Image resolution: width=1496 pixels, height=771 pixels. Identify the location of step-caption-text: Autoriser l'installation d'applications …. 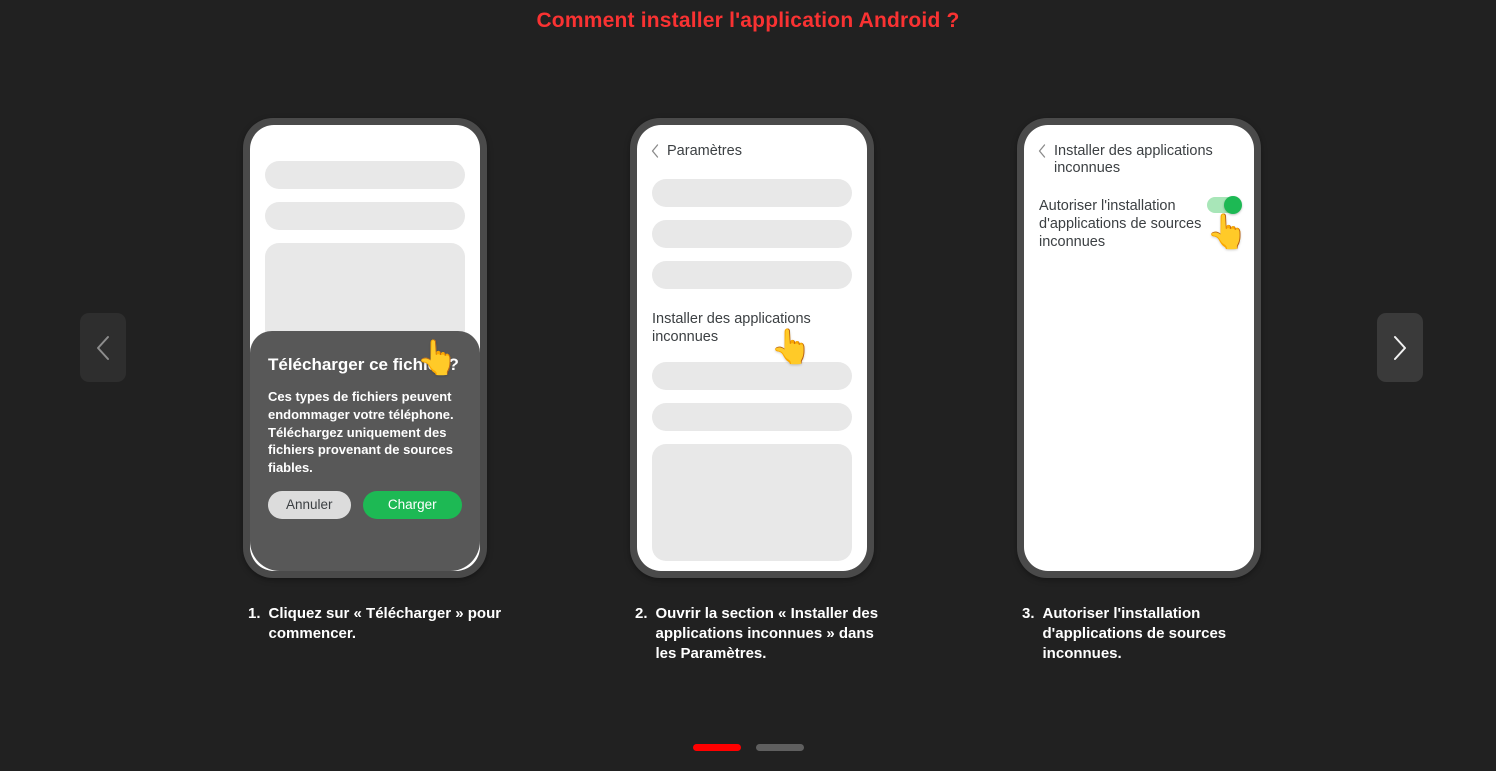
(1134, 633).